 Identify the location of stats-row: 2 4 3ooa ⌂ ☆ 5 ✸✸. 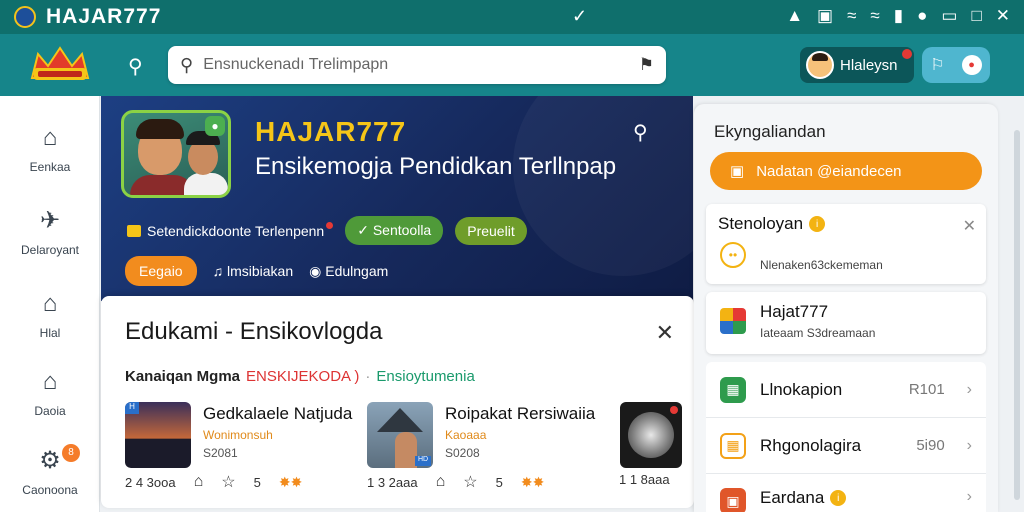
(213, 482).